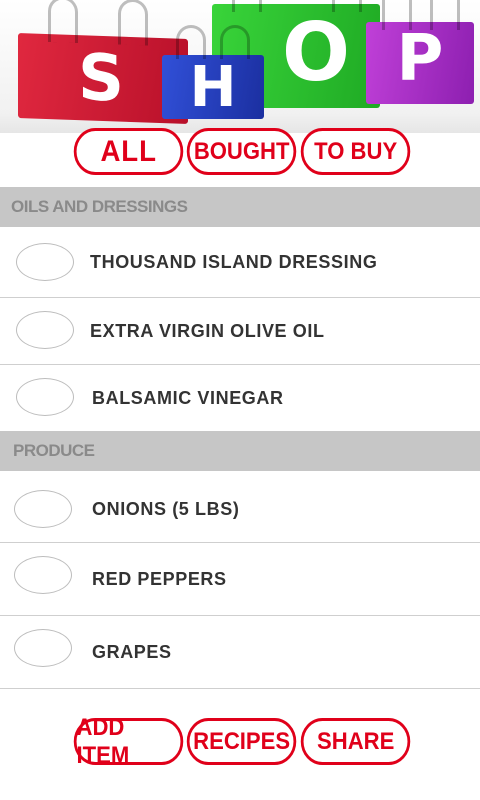 This screenshot has height=800, width=480. I want to click on item-label: RED PEPPERS, so click(159, 579).